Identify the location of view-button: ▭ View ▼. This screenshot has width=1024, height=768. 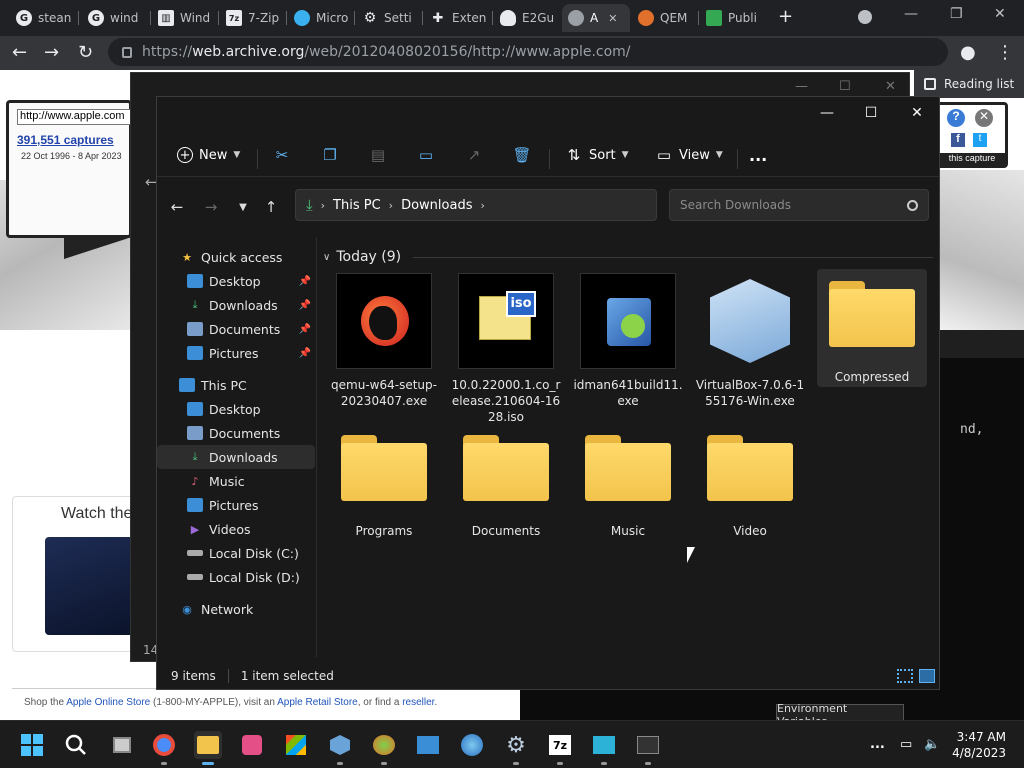
(689, 155).